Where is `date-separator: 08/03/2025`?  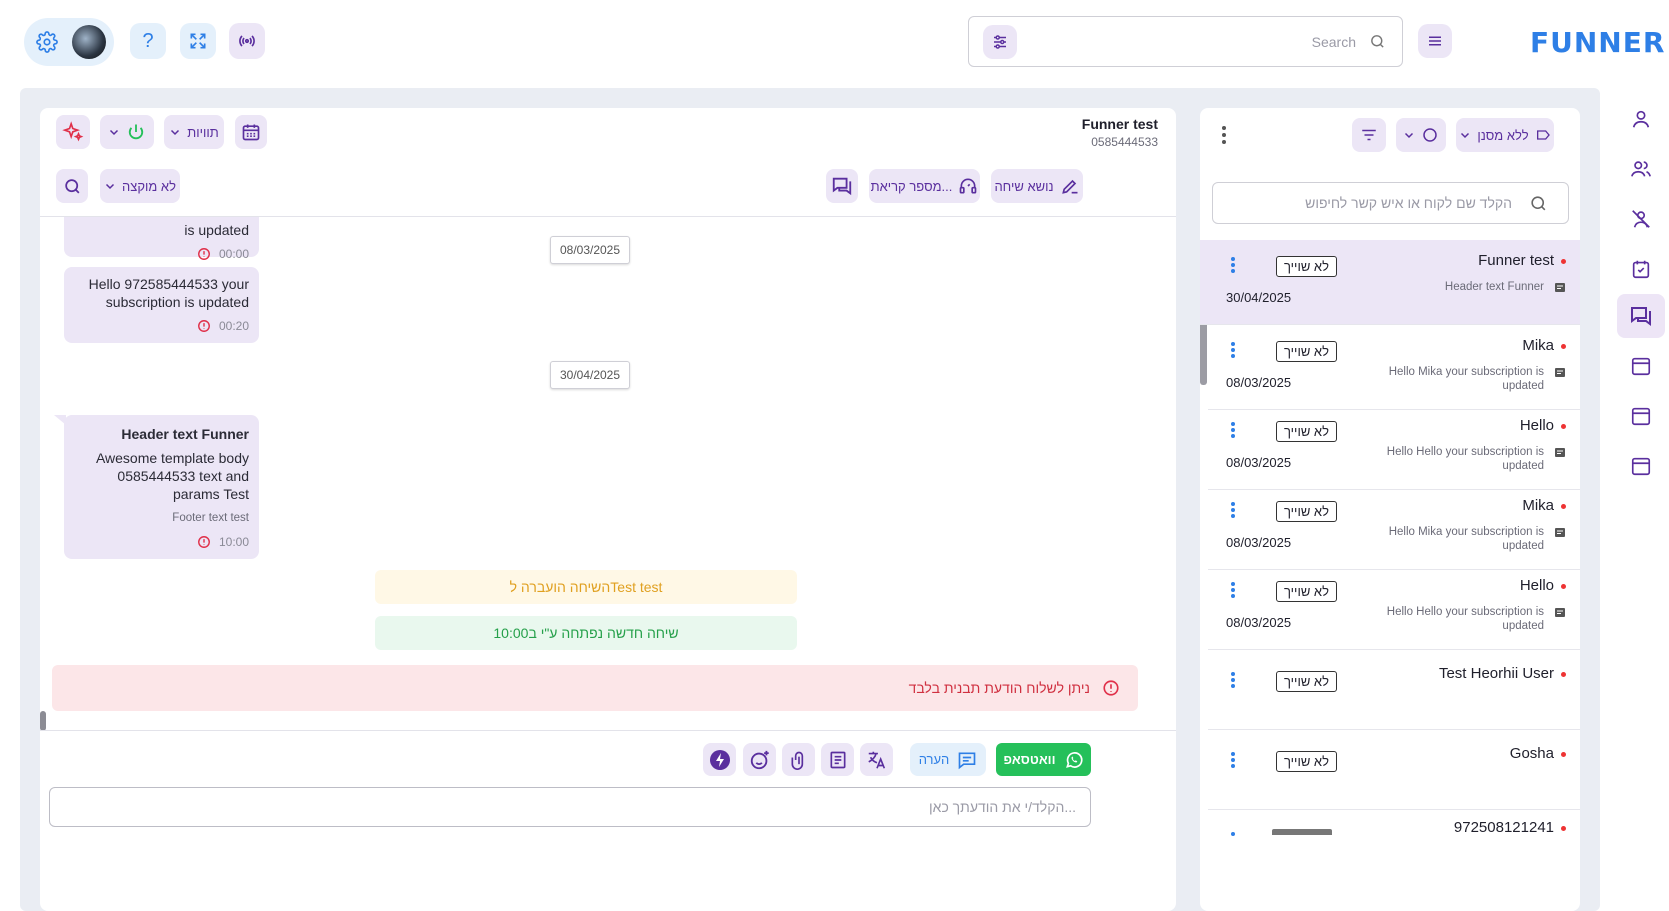
date-separator: 08/03/2025 is located at coordinates (590, 250).